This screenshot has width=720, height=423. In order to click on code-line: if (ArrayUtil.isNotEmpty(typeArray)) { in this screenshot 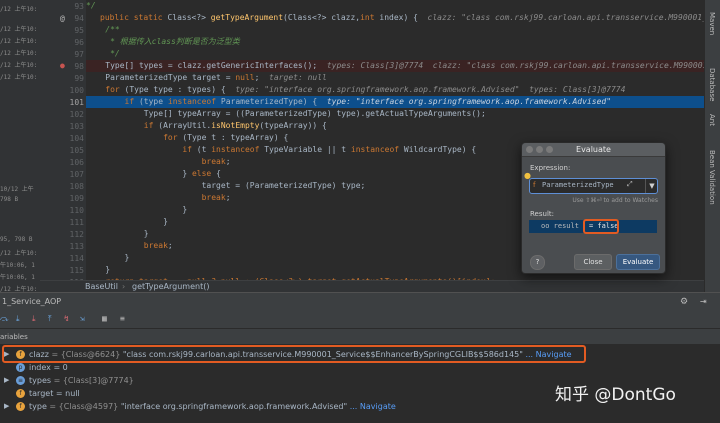, I will do `click(206, 126)`.